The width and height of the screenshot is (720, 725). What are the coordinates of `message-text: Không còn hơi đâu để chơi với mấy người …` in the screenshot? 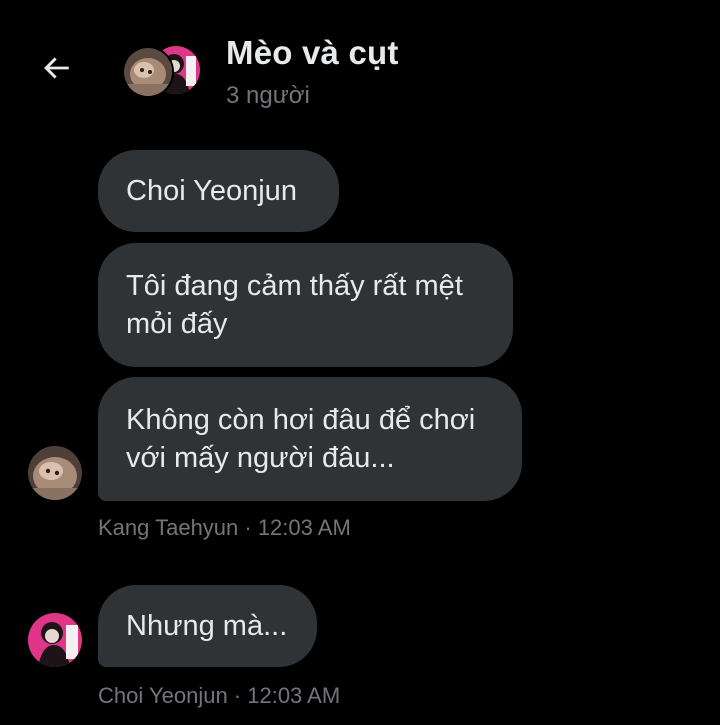 It's located at (301, 439).